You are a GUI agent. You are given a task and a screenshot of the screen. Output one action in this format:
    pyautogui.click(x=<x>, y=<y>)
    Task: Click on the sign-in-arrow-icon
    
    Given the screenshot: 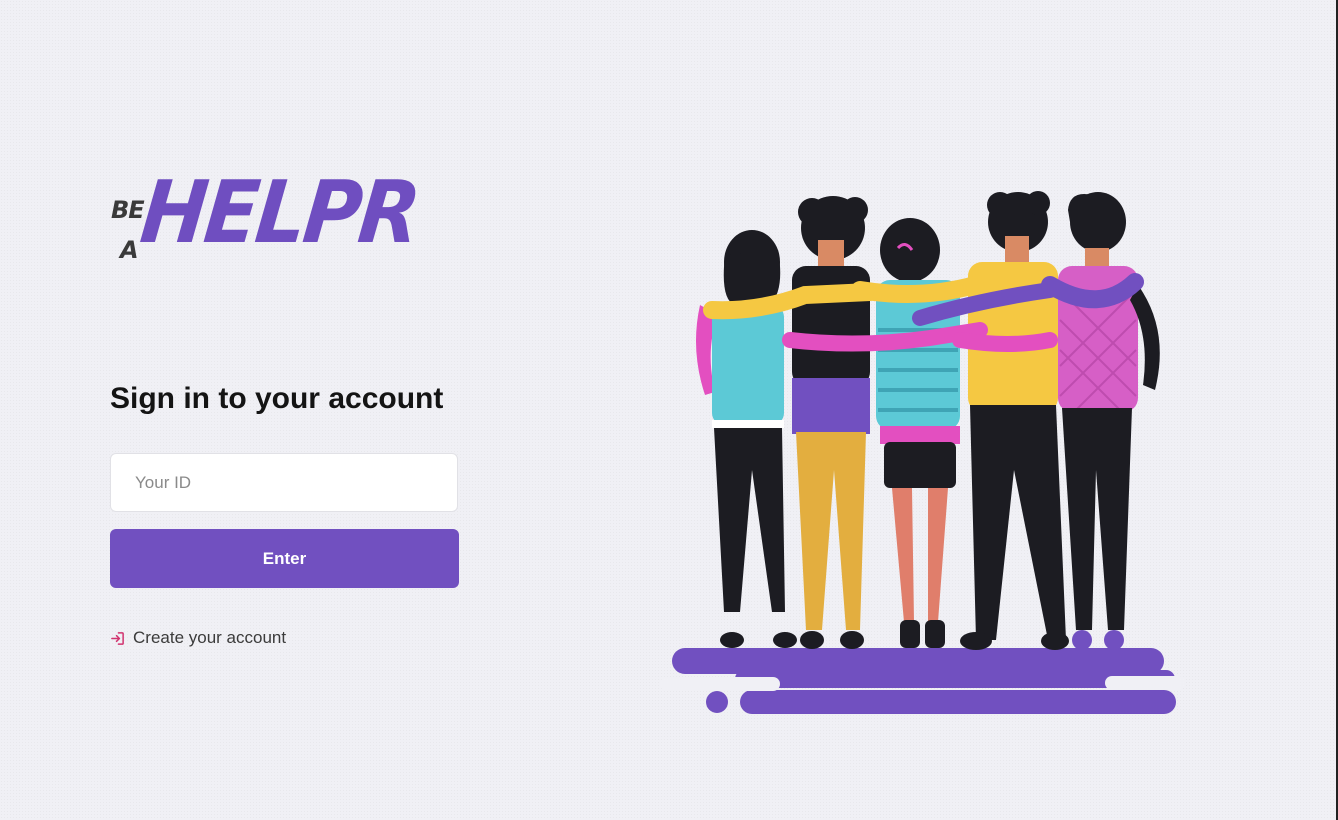 What is the action you would take?
    pyautogui.click(x=117, y=638)
    